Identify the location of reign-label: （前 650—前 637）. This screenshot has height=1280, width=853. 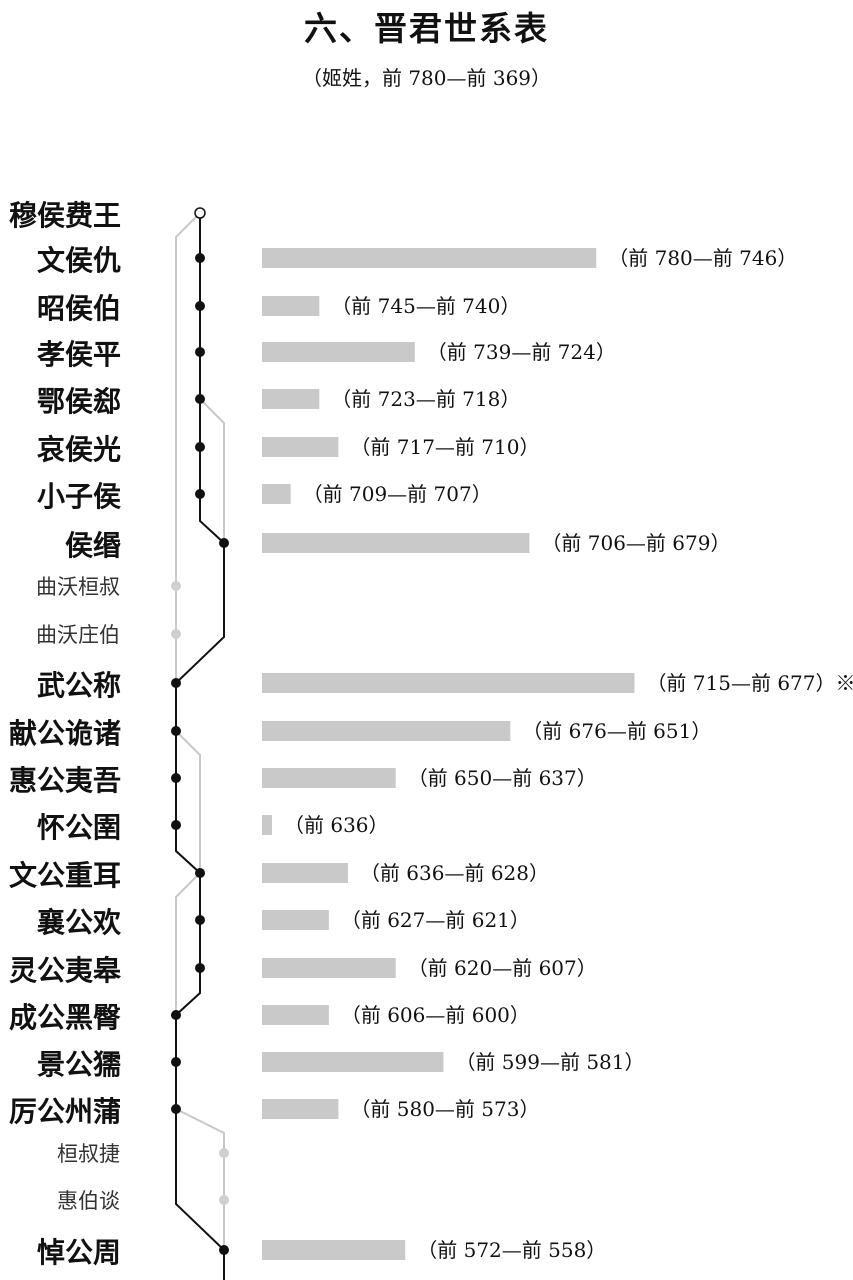
(502, 778).